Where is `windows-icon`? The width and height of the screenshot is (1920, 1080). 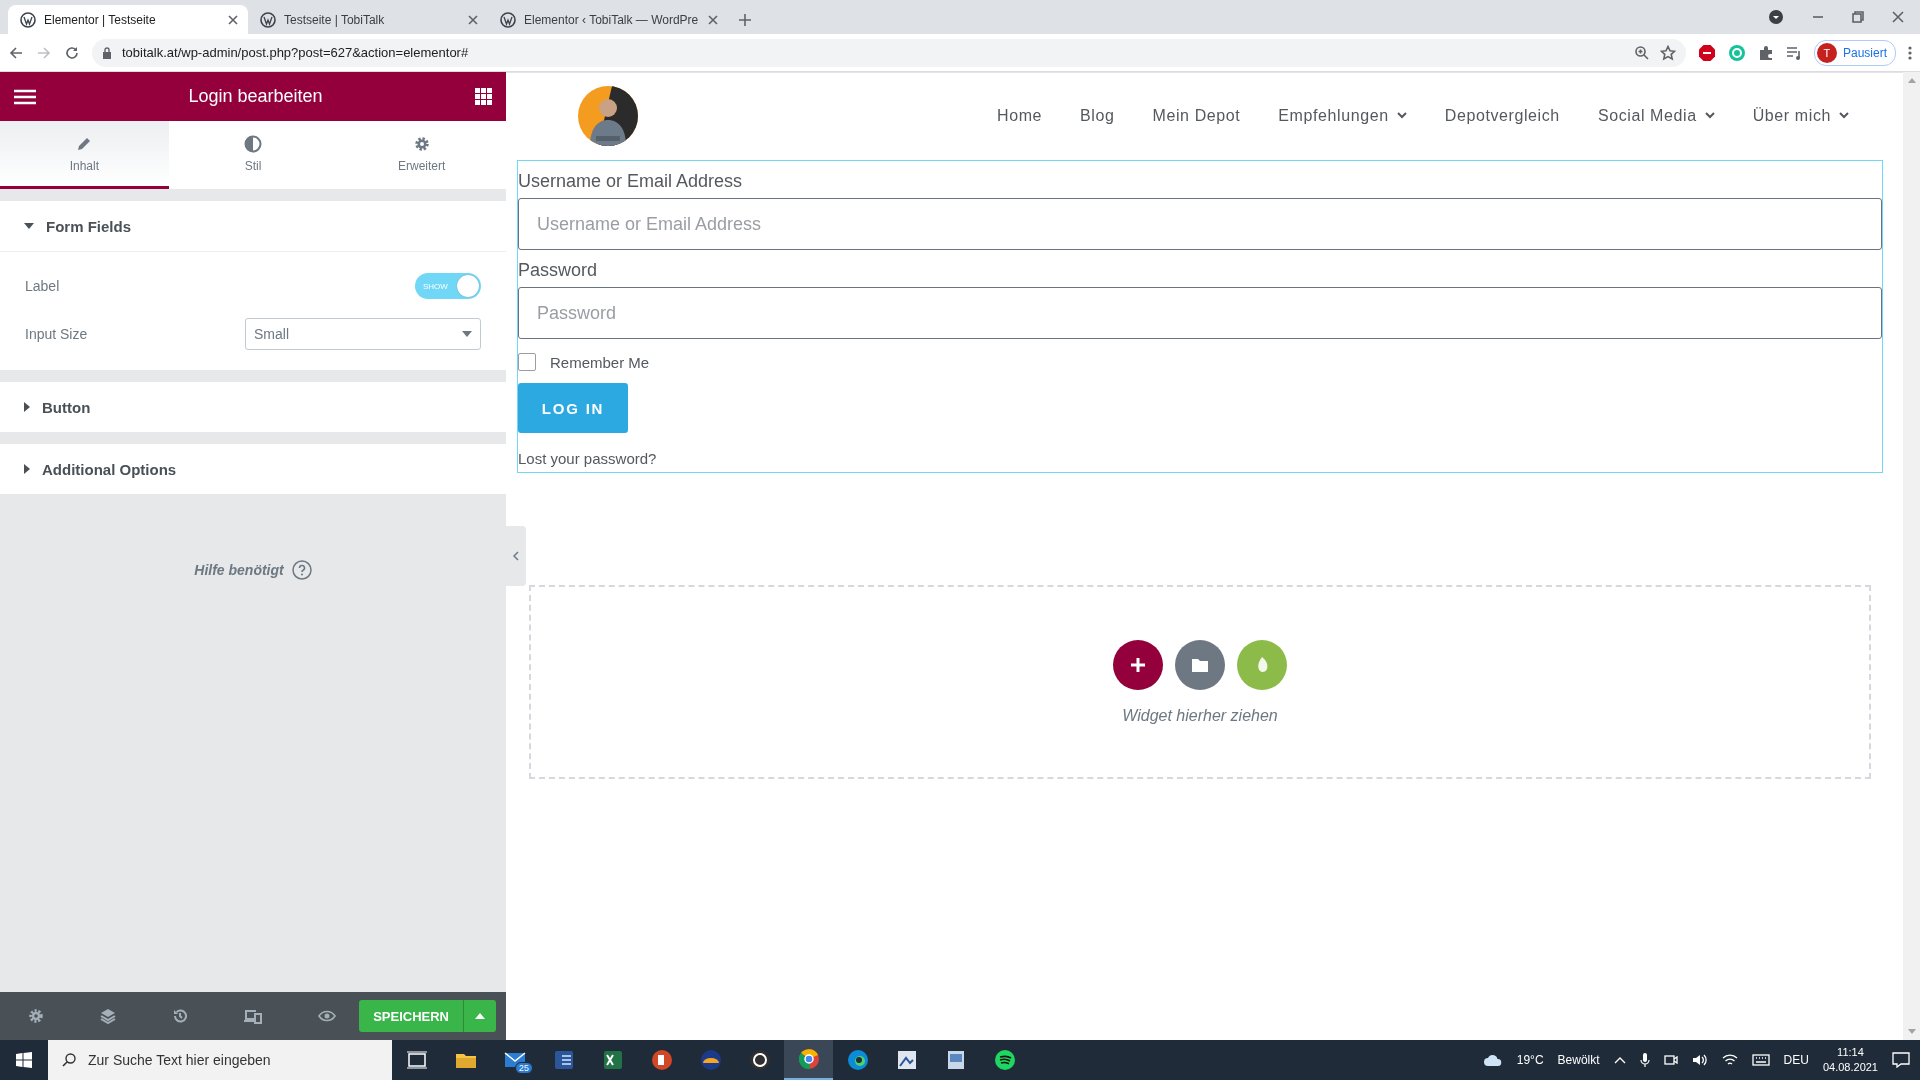 windows-icon is located at coordinates (24, 1060).